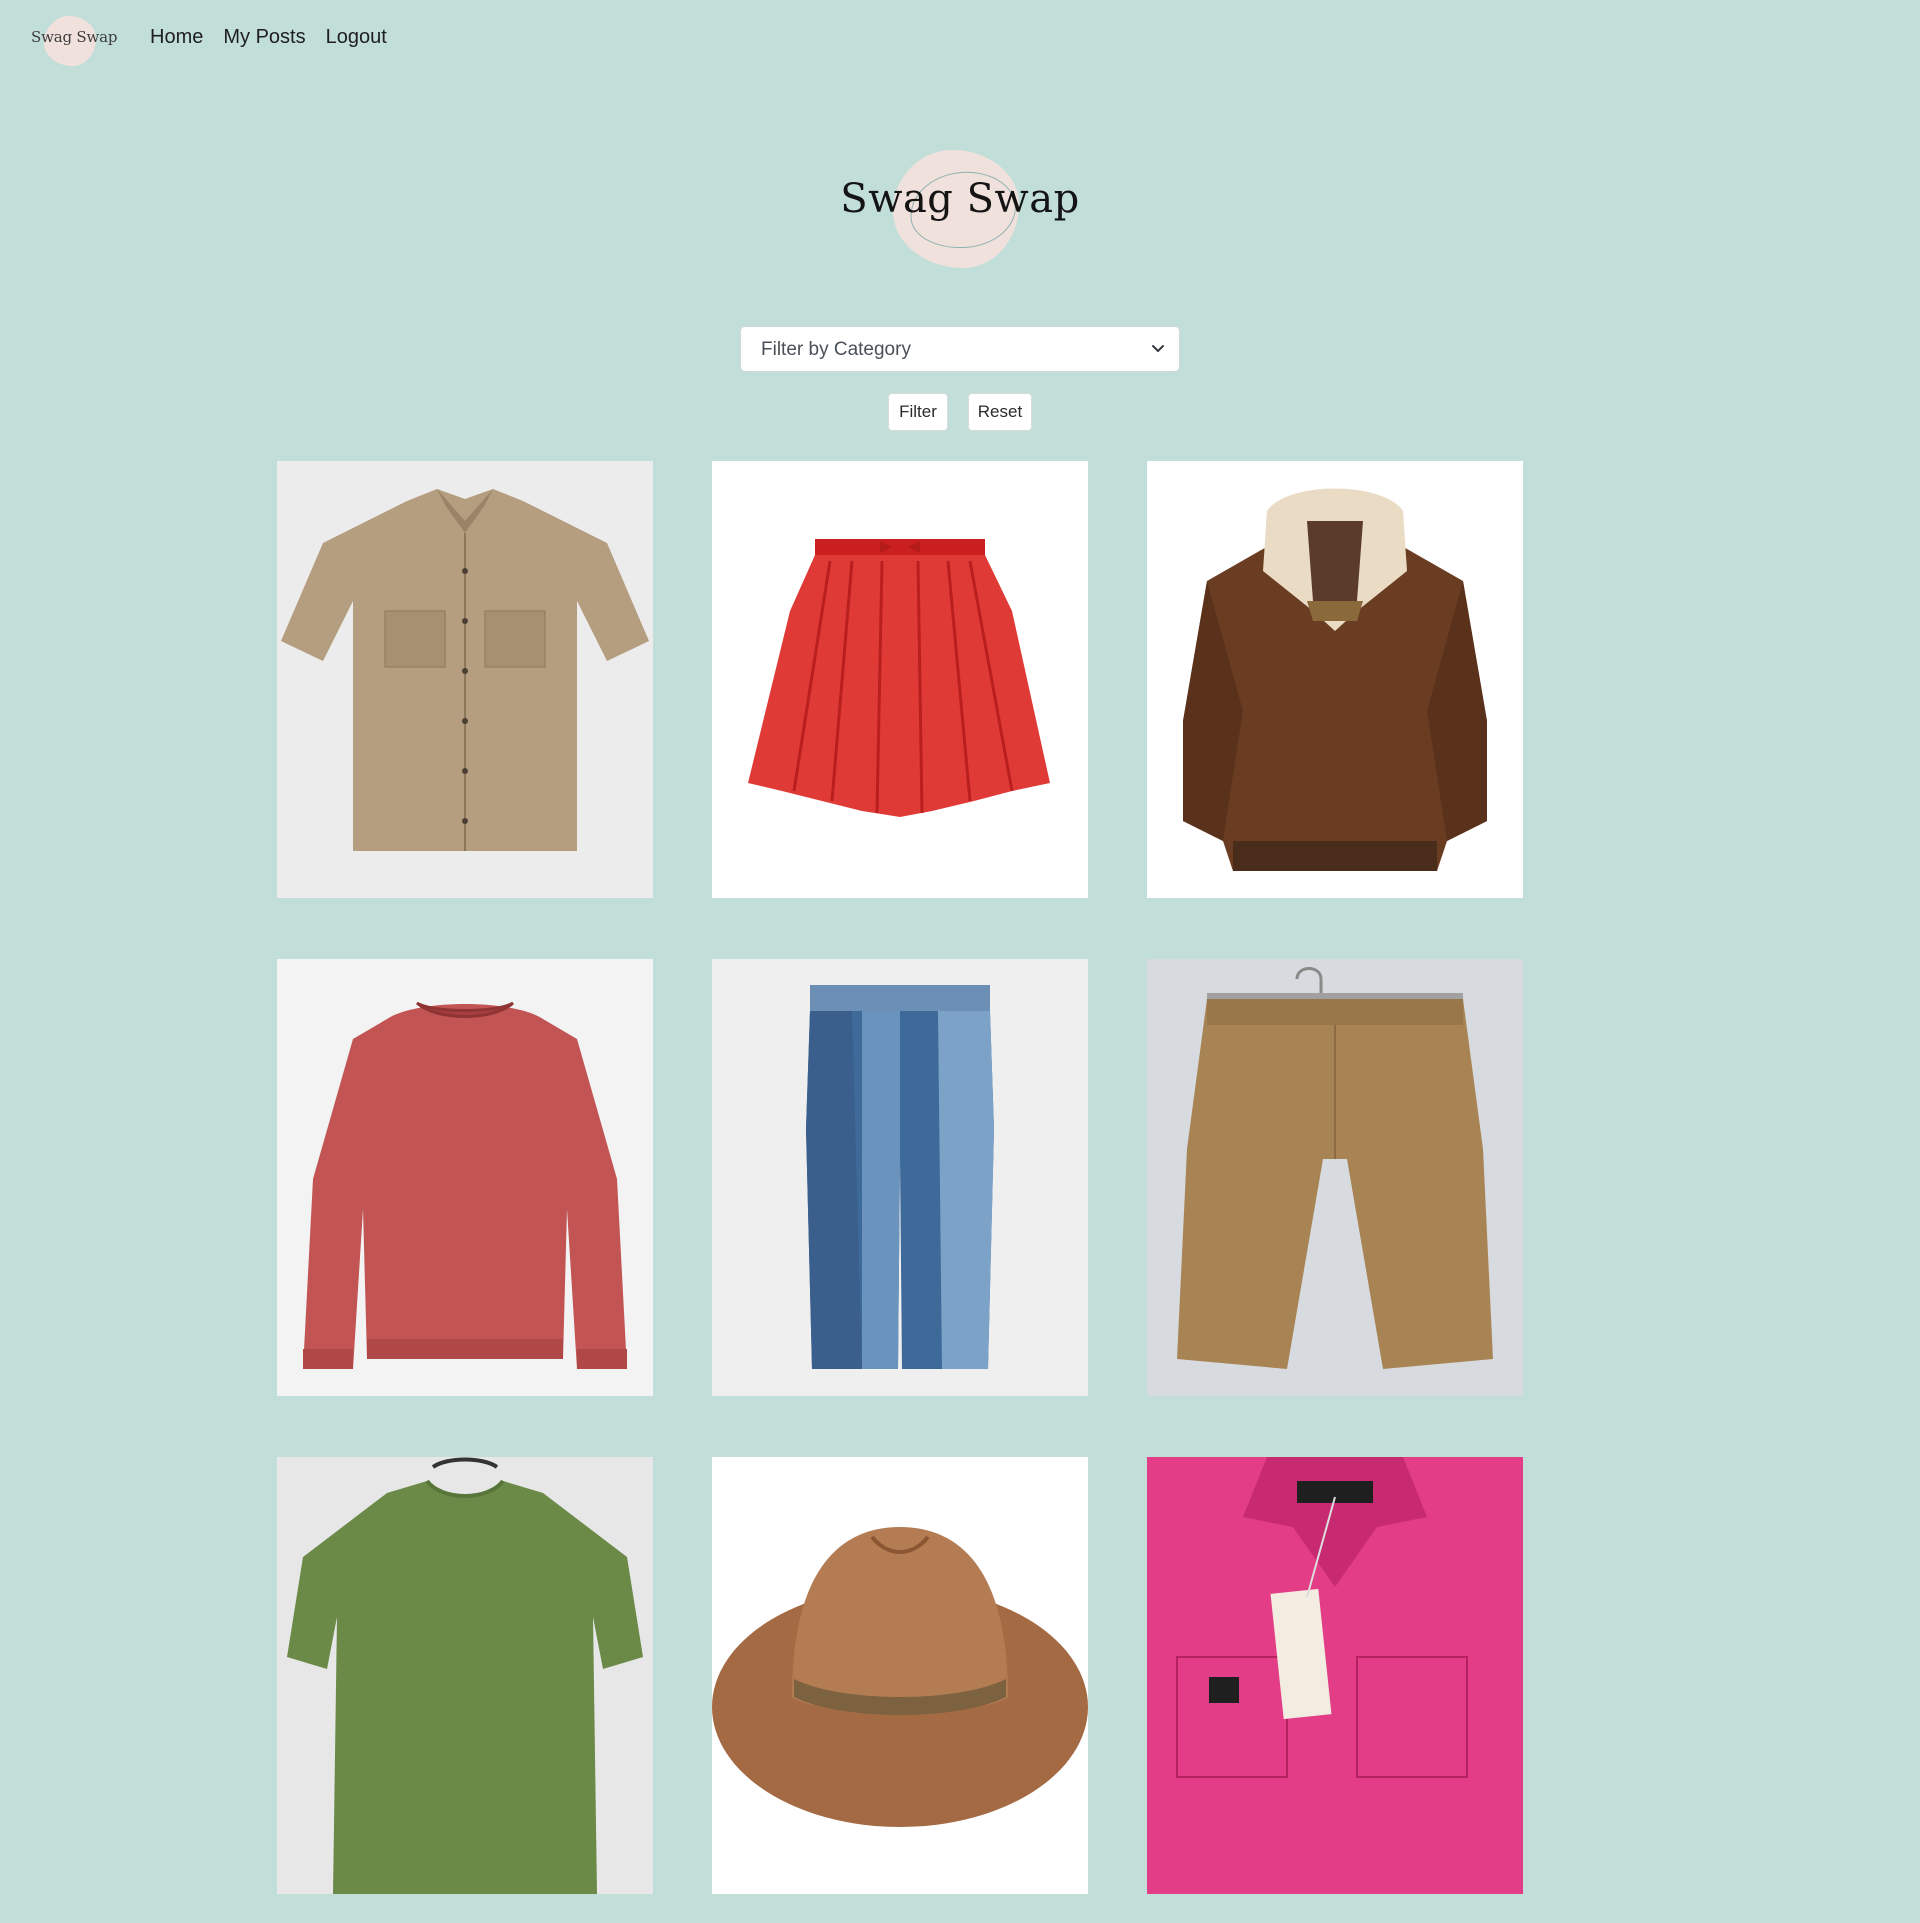 Image resolution: width=1920 pixels, height=1923 pixels. What do you see at coordinates (1000, 412) in the screenshot?
I see `reset-button: Reset` at bounding box center [1000, 412].